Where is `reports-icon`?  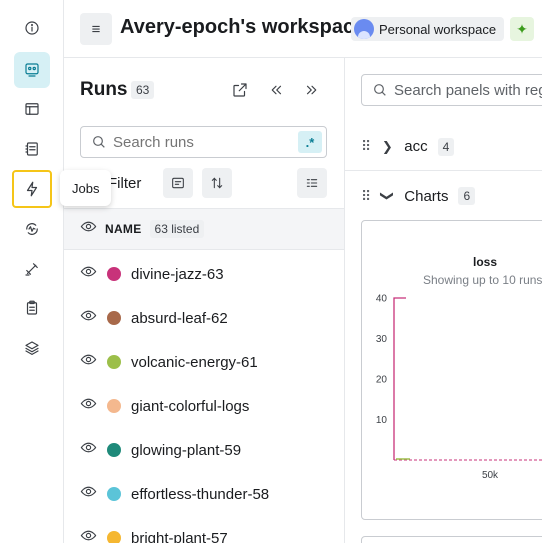 reports-icon is located at coordinates (32, 149).